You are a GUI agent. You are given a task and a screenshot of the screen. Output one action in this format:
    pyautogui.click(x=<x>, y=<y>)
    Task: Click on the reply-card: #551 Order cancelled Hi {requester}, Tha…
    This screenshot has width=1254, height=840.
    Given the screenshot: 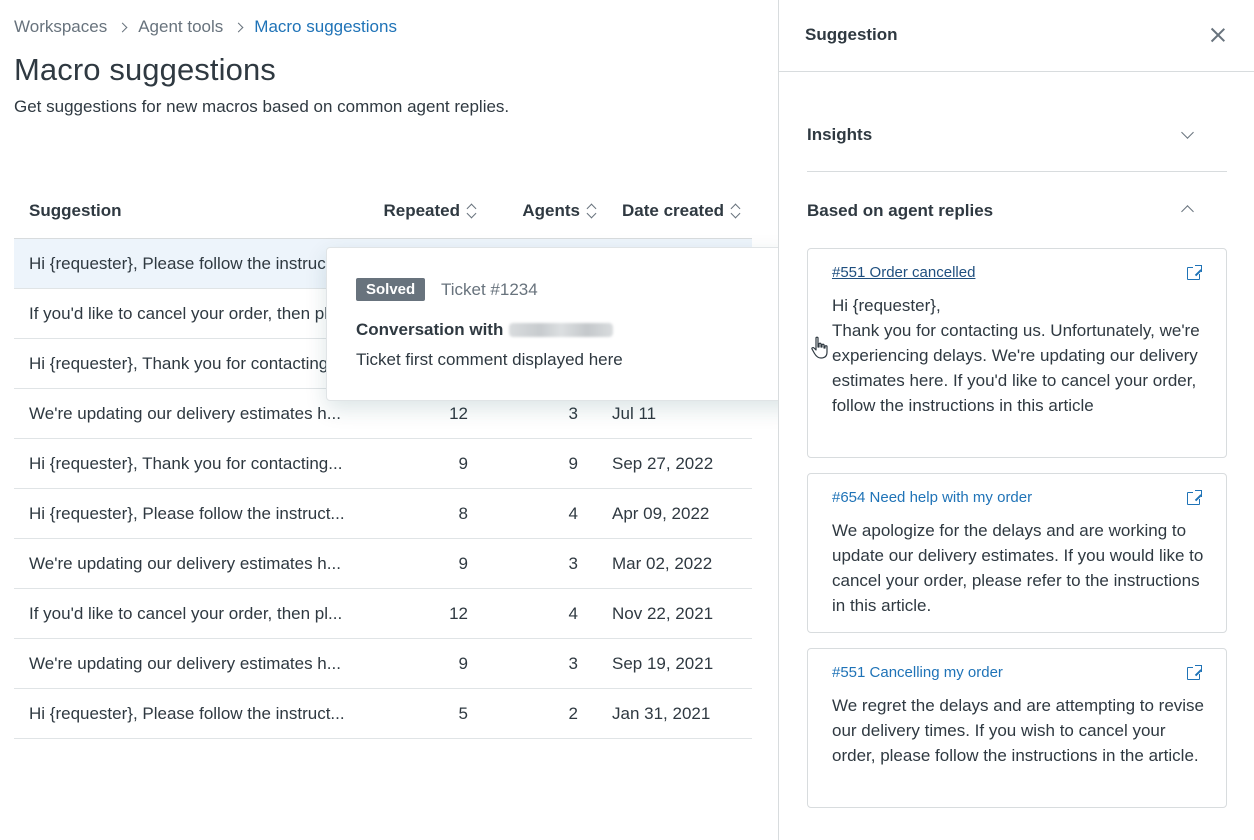 What is the action you would take?
    pyautogui.click(x=1017, y=353)
    